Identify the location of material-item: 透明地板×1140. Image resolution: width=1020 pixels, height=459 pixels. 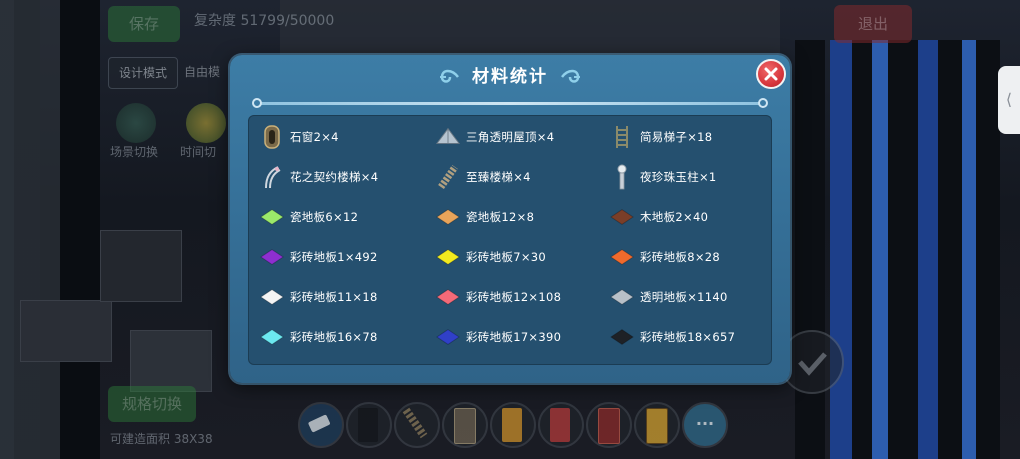
(669, 297).